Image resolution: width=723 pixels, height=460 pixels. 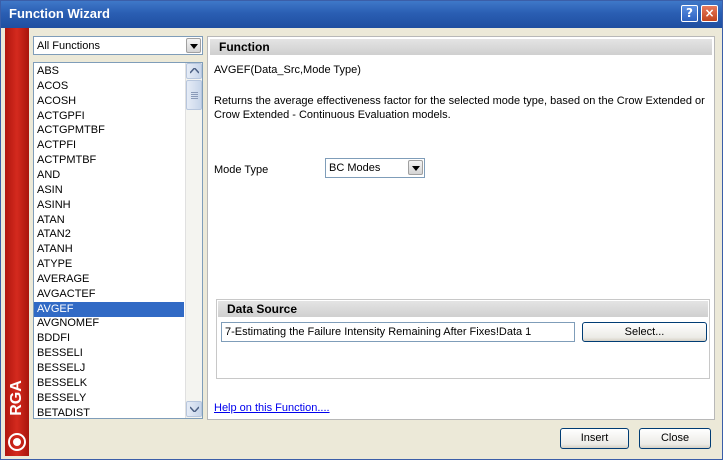 What do you see at coordinates (109, 412) in the screenshot?
I see `function-list-item: BETADIST` at bounding box center [109, 412].